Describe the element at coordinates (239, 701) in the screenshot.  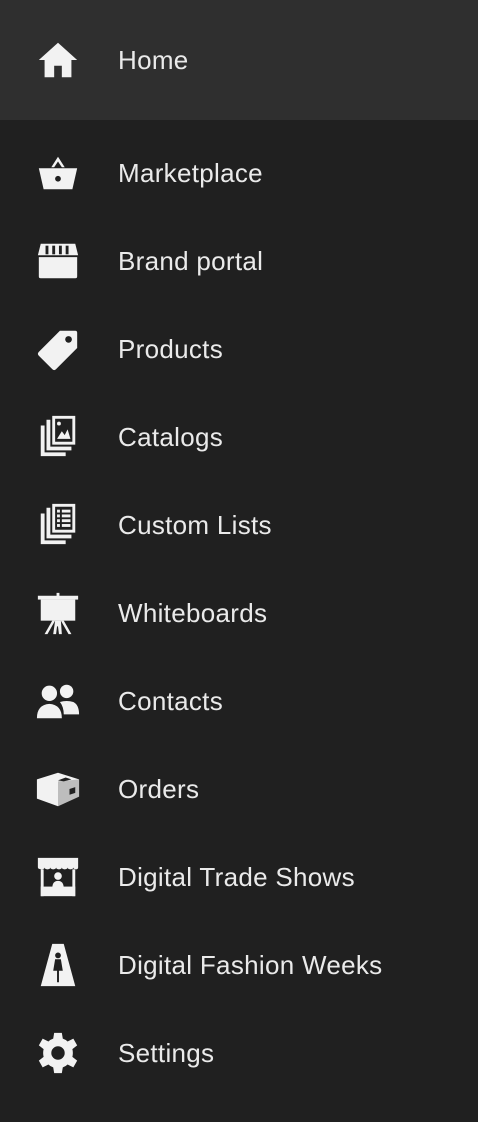
I see `sidebar-item-contacts: Contacts` at that location.